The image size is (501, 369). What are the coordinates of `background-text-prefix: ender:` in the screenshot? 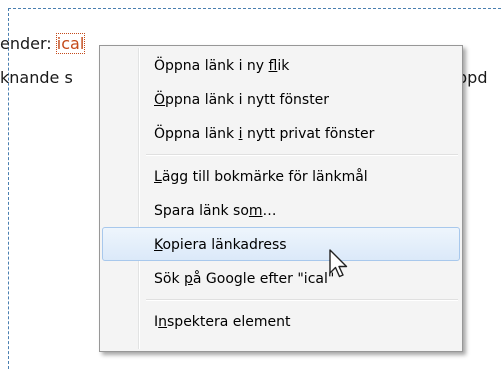 It's located at (28, 43).